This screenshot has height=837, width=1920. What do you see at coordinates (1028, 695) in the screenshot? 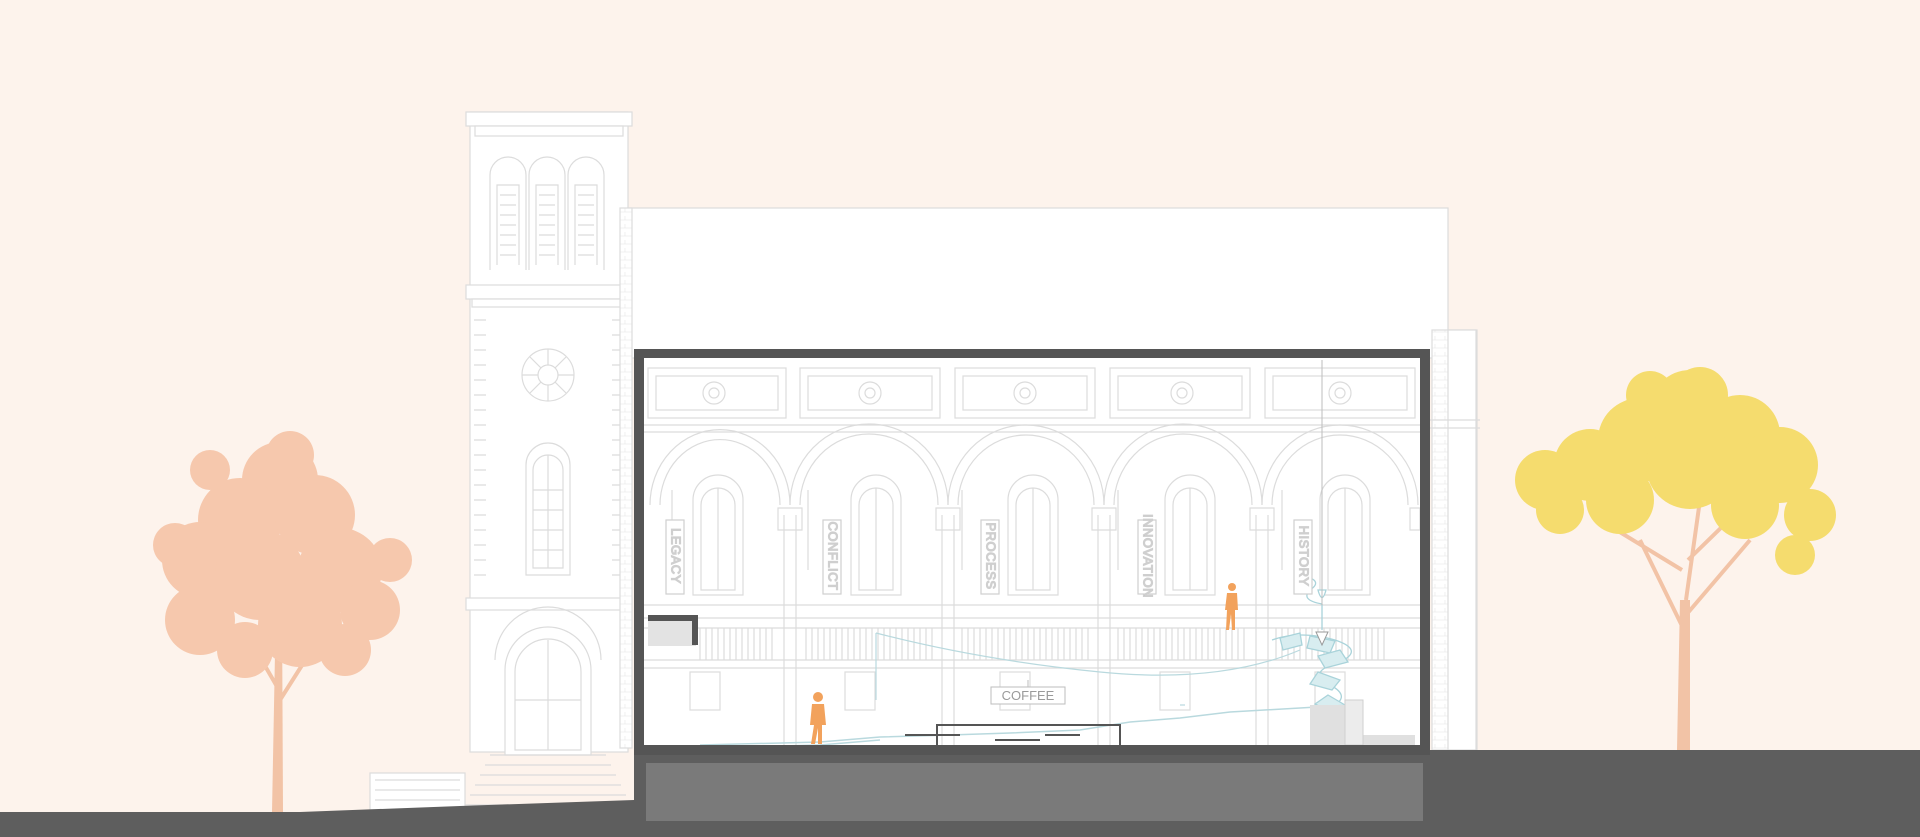
I see `coffee-sign-label: COFFEE` at bounding box center [1028, 695].